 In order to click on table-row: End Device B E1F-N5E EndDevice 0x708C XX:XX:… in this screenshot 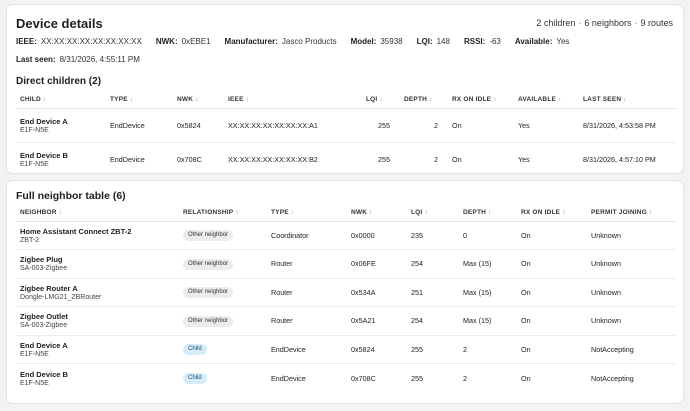, I will do `click(346, 159)`.